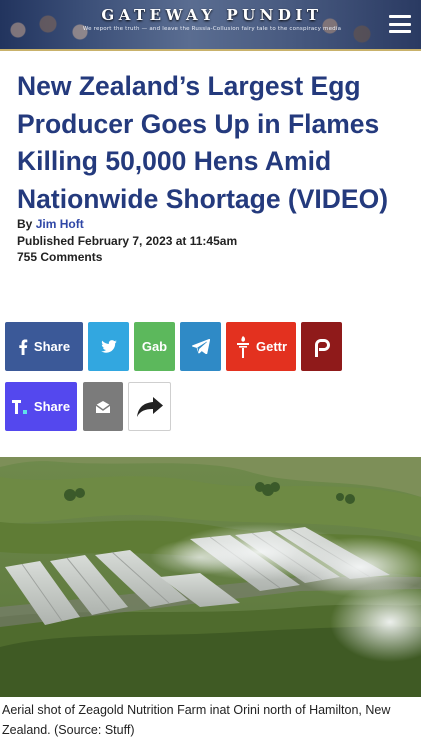  I want to click on published-date: February 7, 2023 at 11:45am, so click(157, 241).